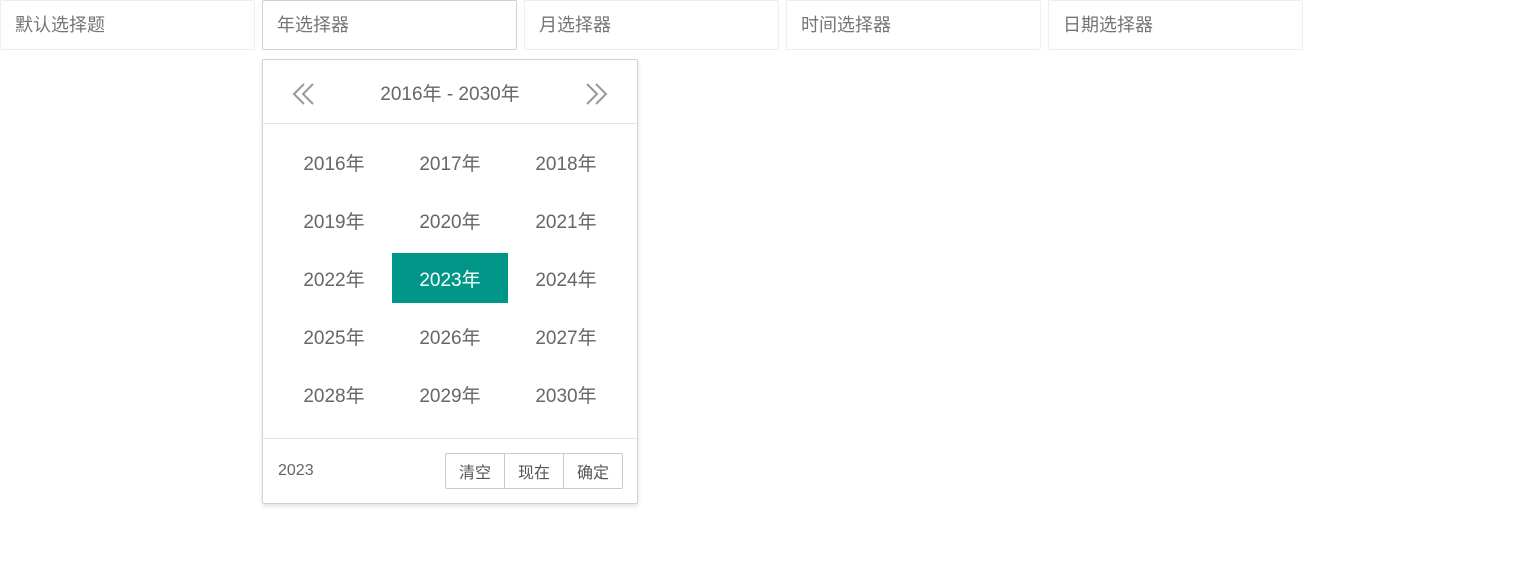 This screenshot has width=1525, height=577. Describe the element at coordinates (913, 25) in the screenshot. I see `time-picker-input` at that location.